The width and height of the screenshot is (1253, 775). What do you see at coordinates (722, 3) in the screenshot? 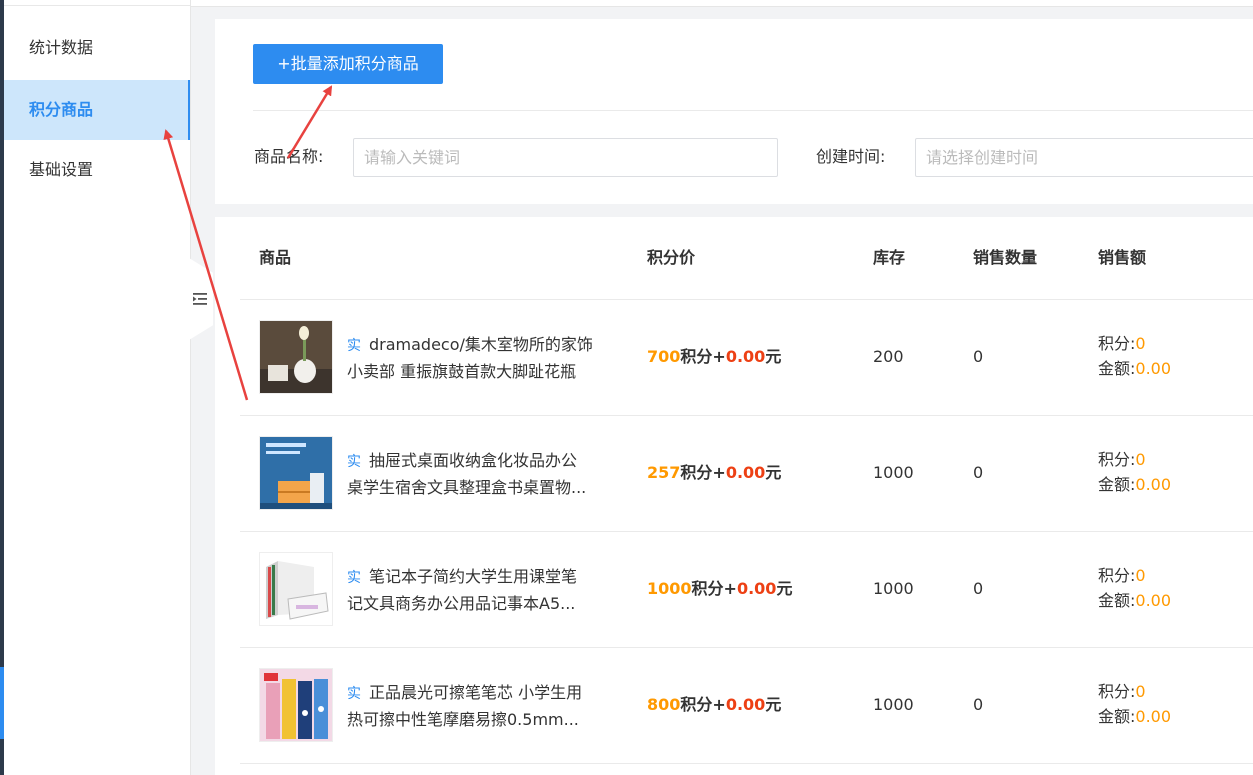
I see `top-bar` at bounding box center [722, 3].